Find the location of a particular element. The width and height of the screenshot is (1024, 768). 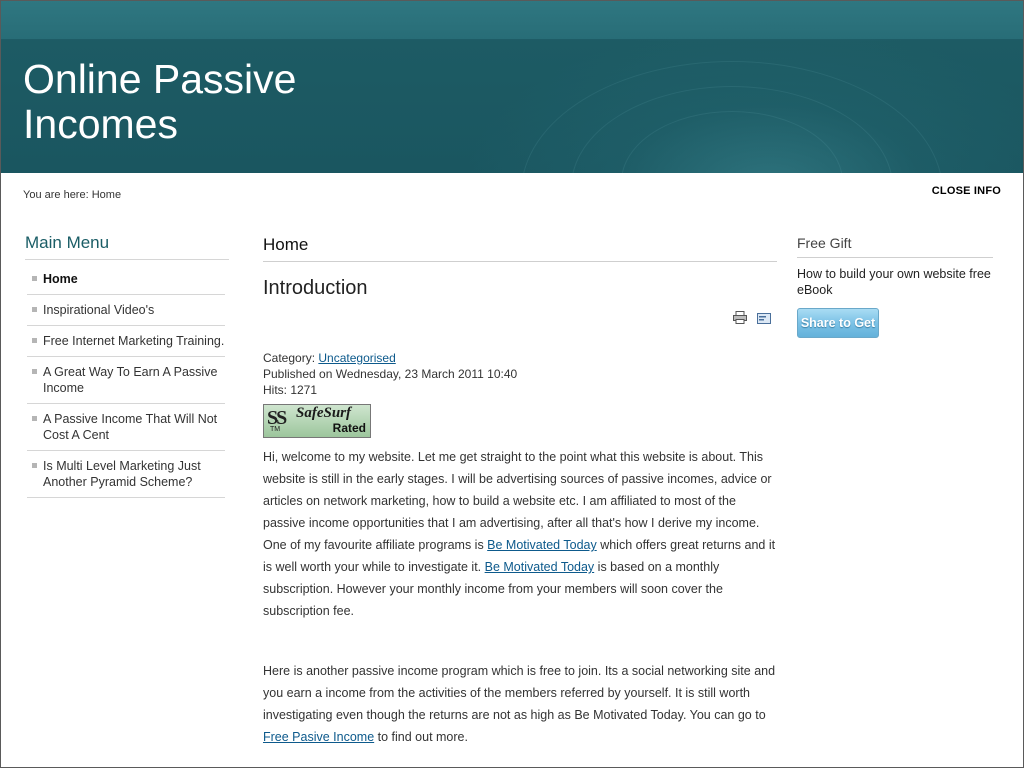

menu-item-free-internet-marketing-training: Free Internet Marketing Training. is located at coordinates (126, 341).